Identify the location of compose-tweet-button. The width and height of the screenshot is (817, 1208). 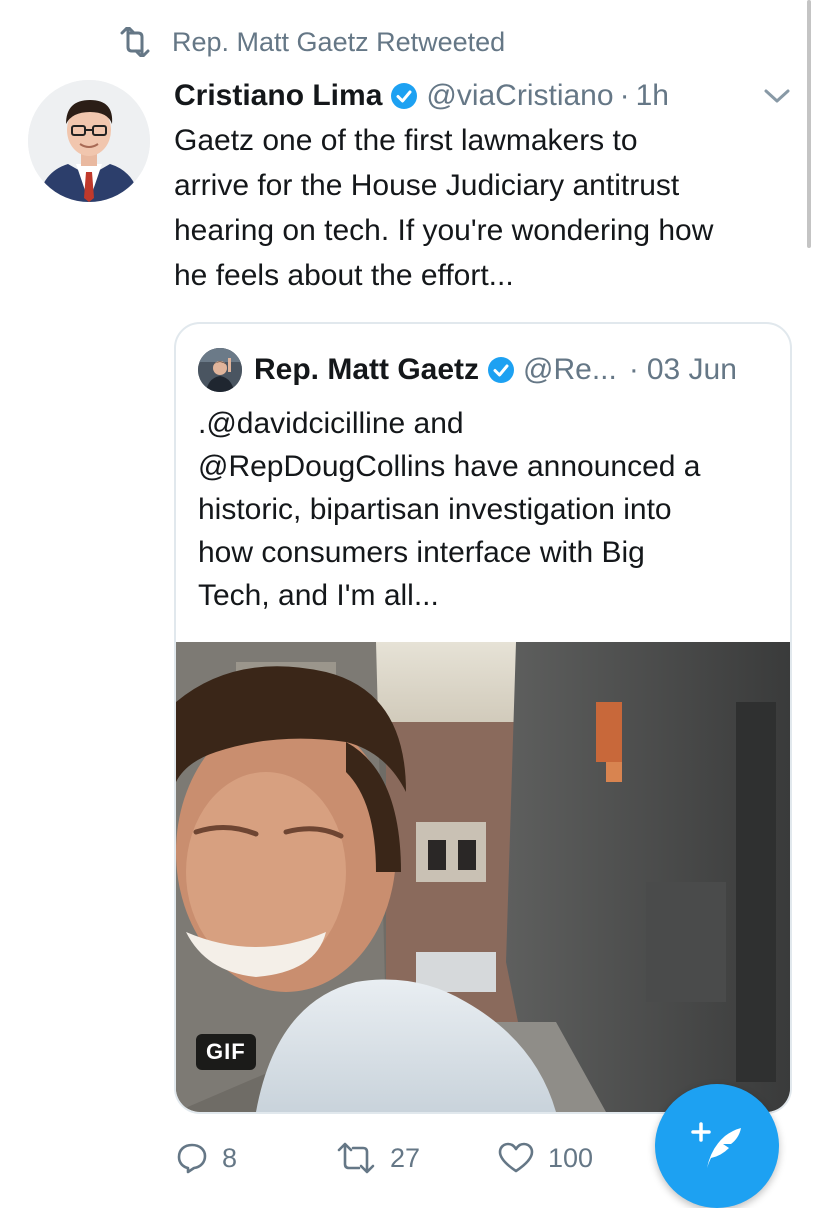
(717, 1146).